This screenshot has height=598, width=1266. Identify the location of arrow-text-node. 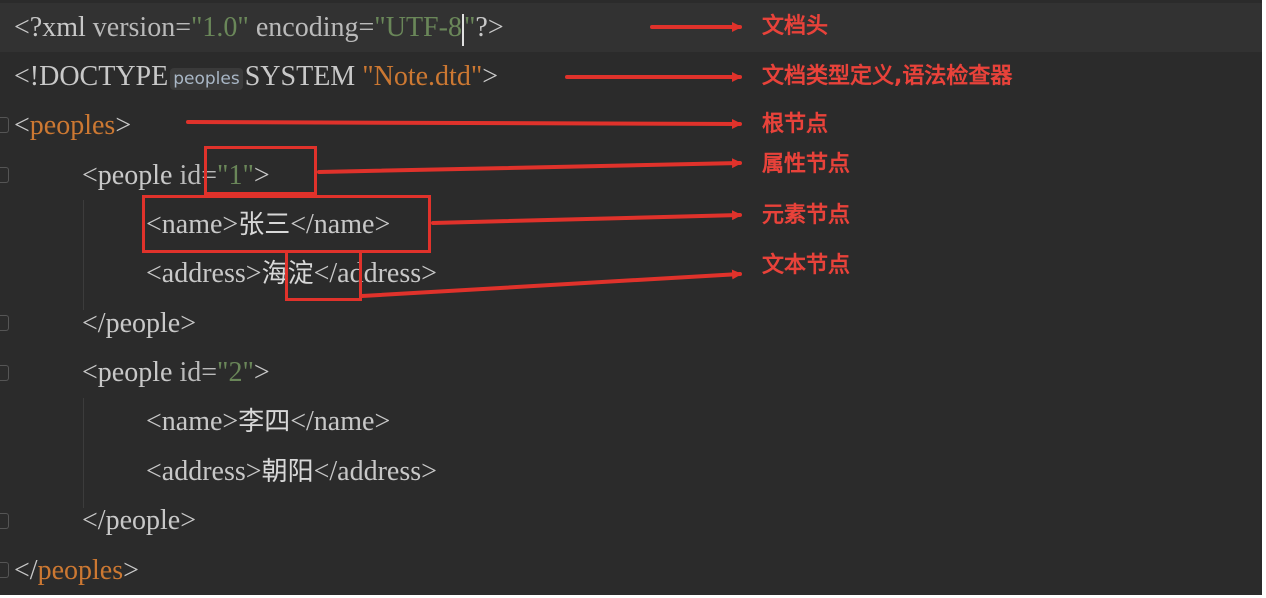
(551, 283).